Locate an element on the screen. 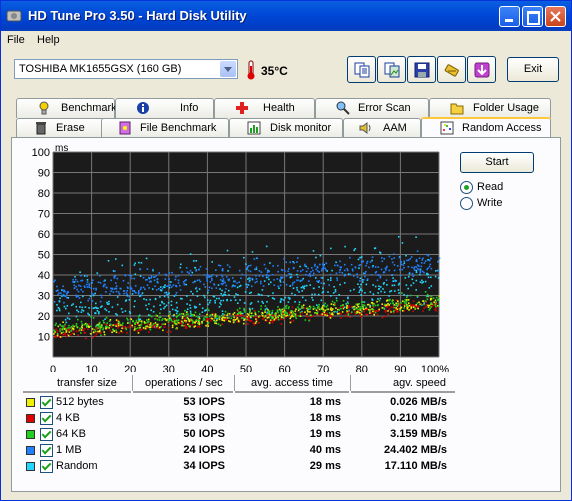  tab-disk-monitor: Disk monitor is located at coordinates (286, 128).